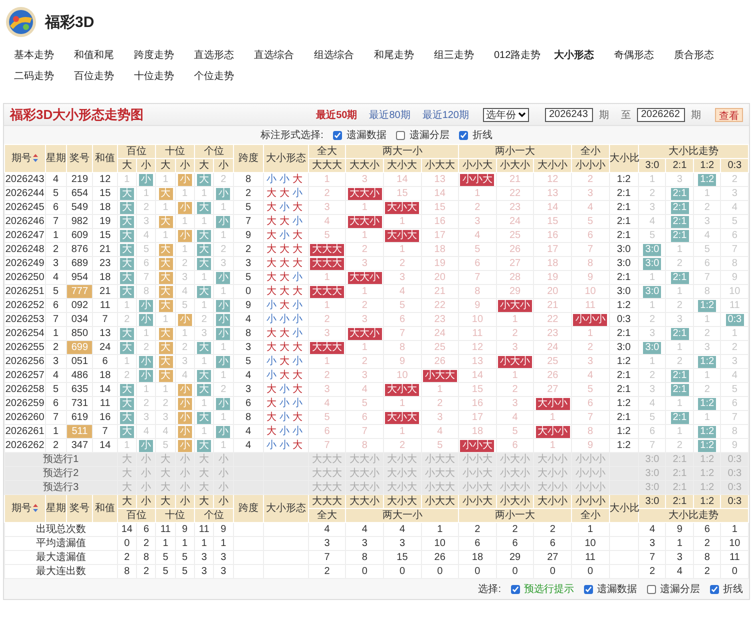  I want to click on nav-link: 基本走势, so click(44, 55).